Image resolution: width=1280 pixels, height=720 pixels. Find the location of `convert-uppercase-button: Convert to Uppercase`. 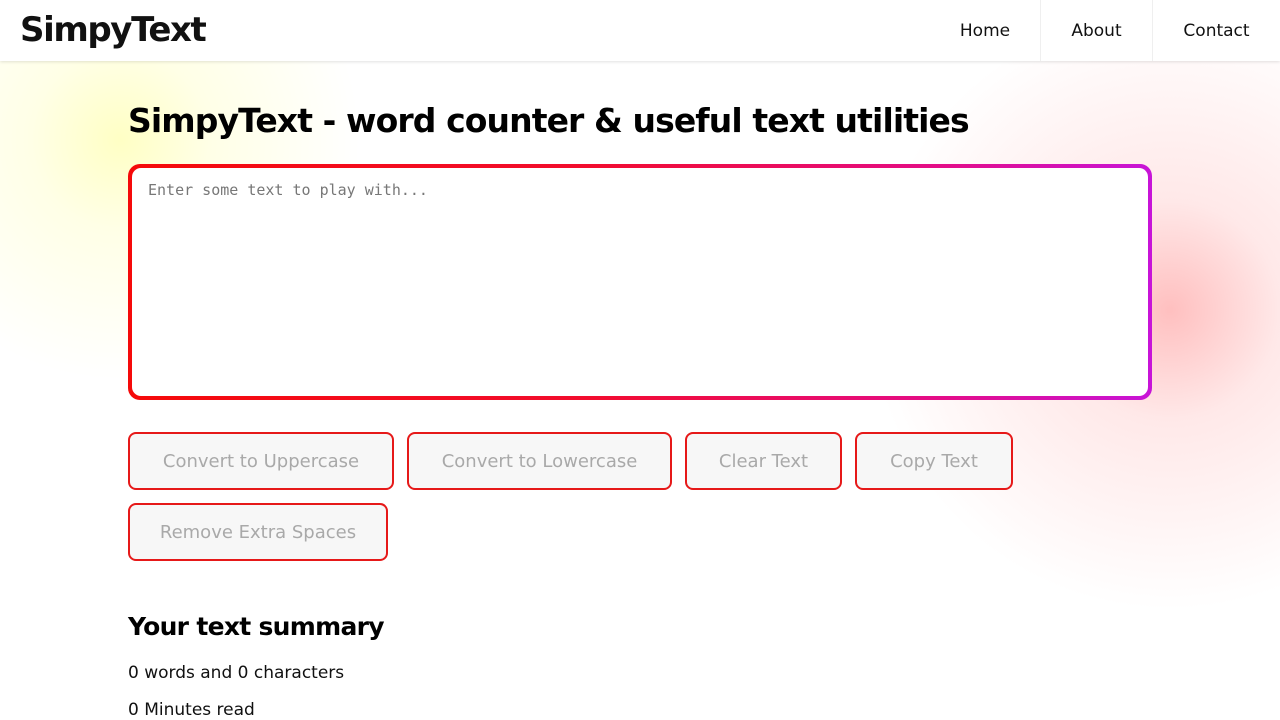

convert-uppercase-button: Convert to Uppercase is located at coordinates (261, 461).